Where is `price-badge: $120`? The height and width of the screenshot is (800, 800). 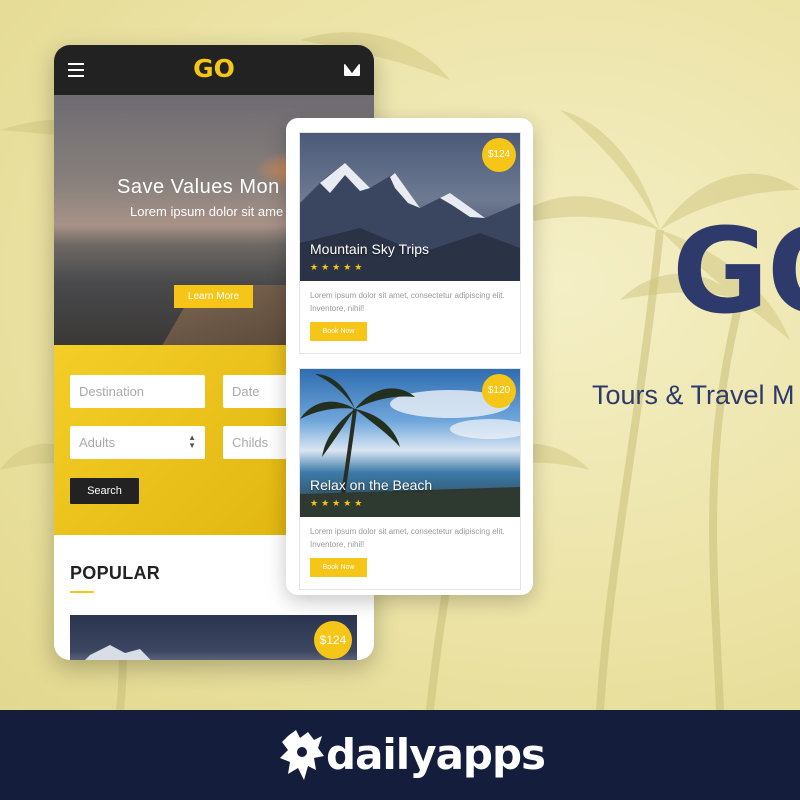 price-badge: $120 is located at coordinates (499, 391).